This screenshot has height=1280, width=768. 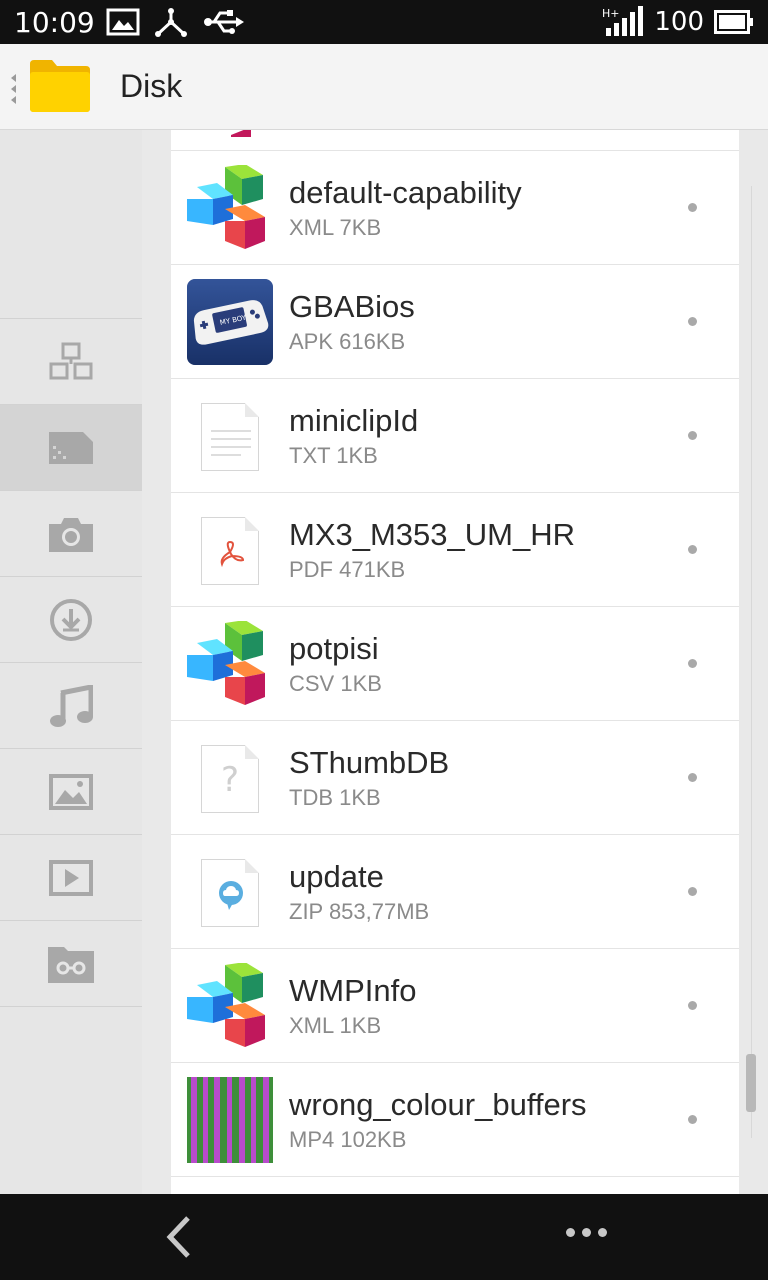 What do you see at coordinates (151, 86) in the screenshot?
I see `page-title: Disk` at bounding box center [151, 86].